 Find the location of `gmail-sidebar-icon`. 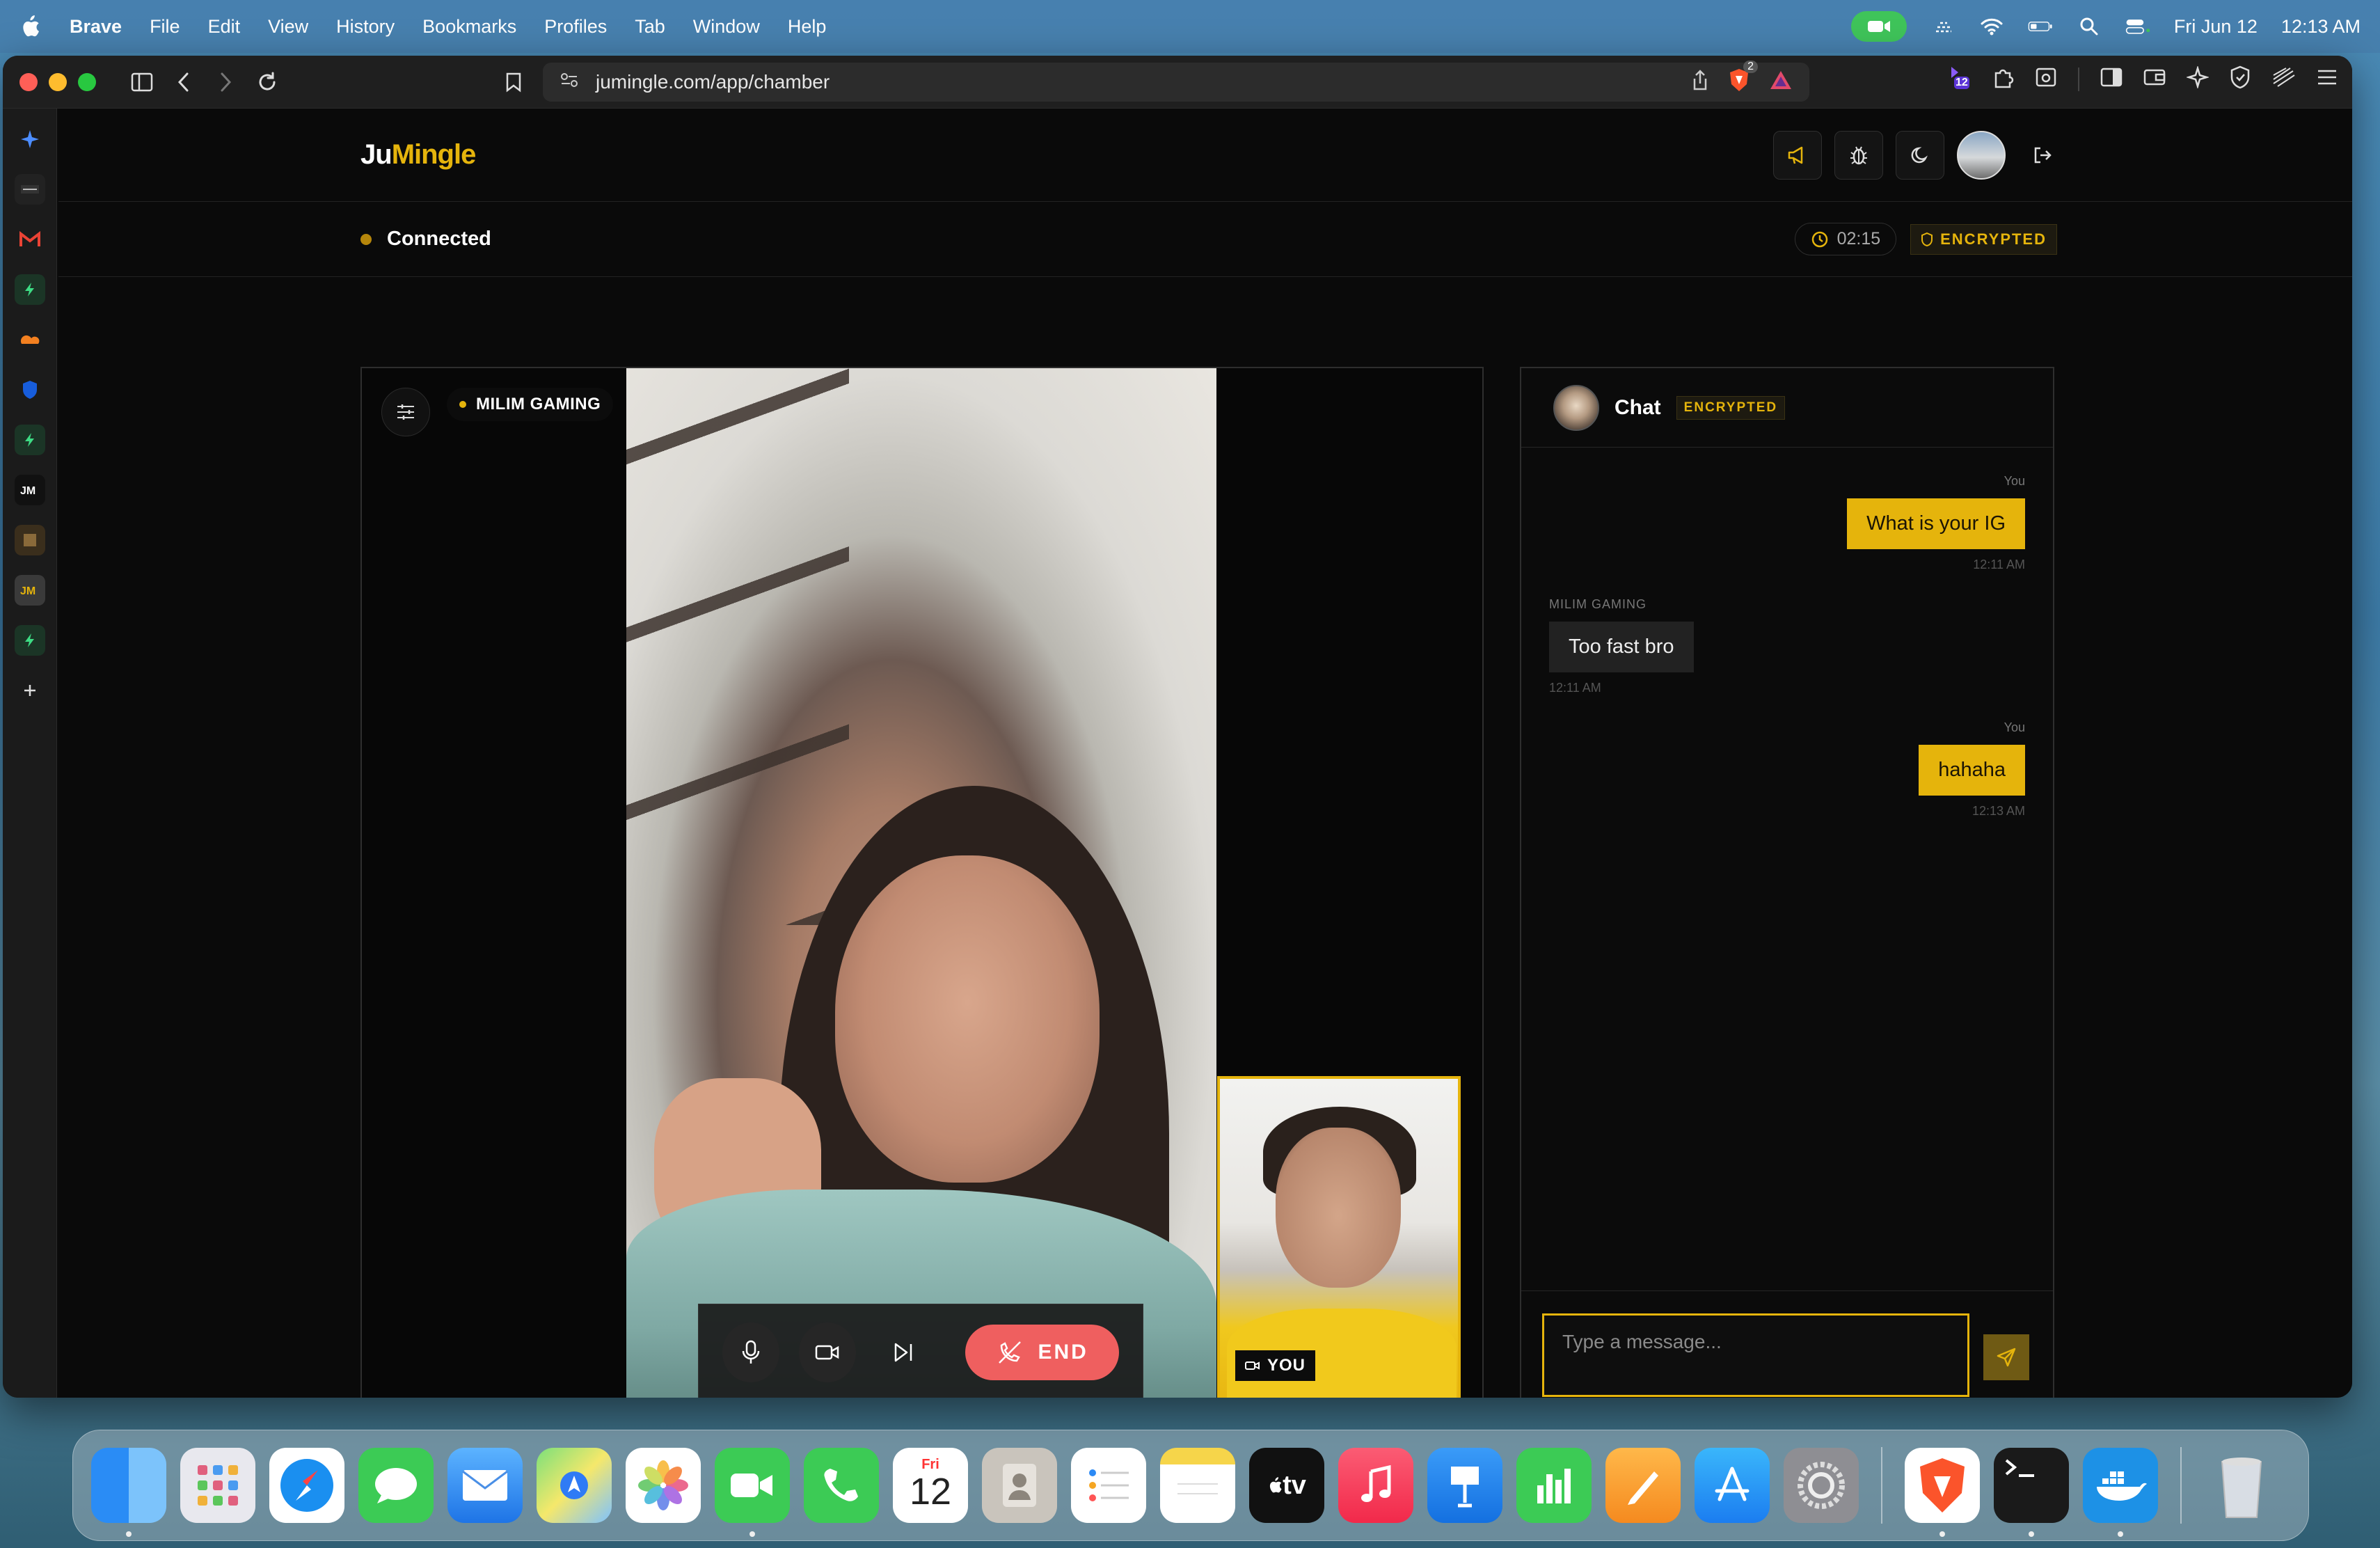

gmail-sidebar-icon is located at coordinates (30, 239).